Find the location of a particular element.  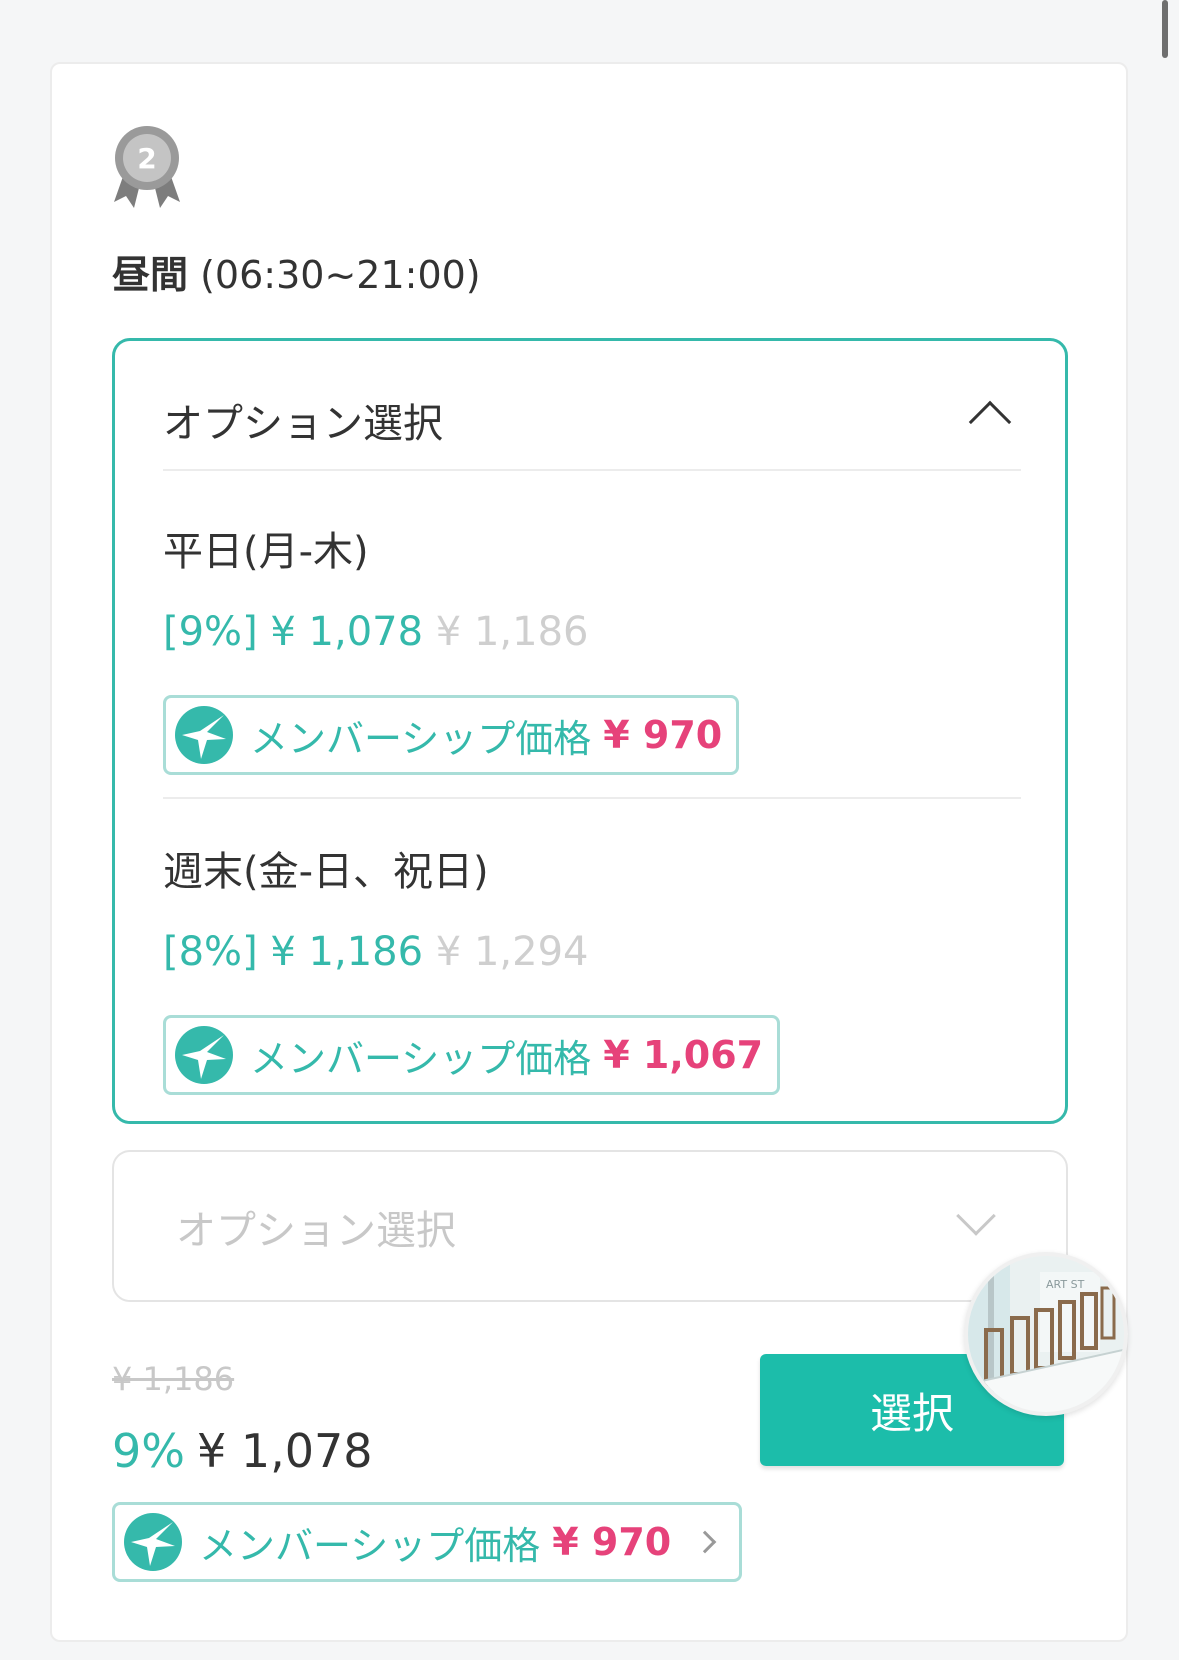

period-title: 昼間 (06:30~21:00) is located at coordinates (296, 271).